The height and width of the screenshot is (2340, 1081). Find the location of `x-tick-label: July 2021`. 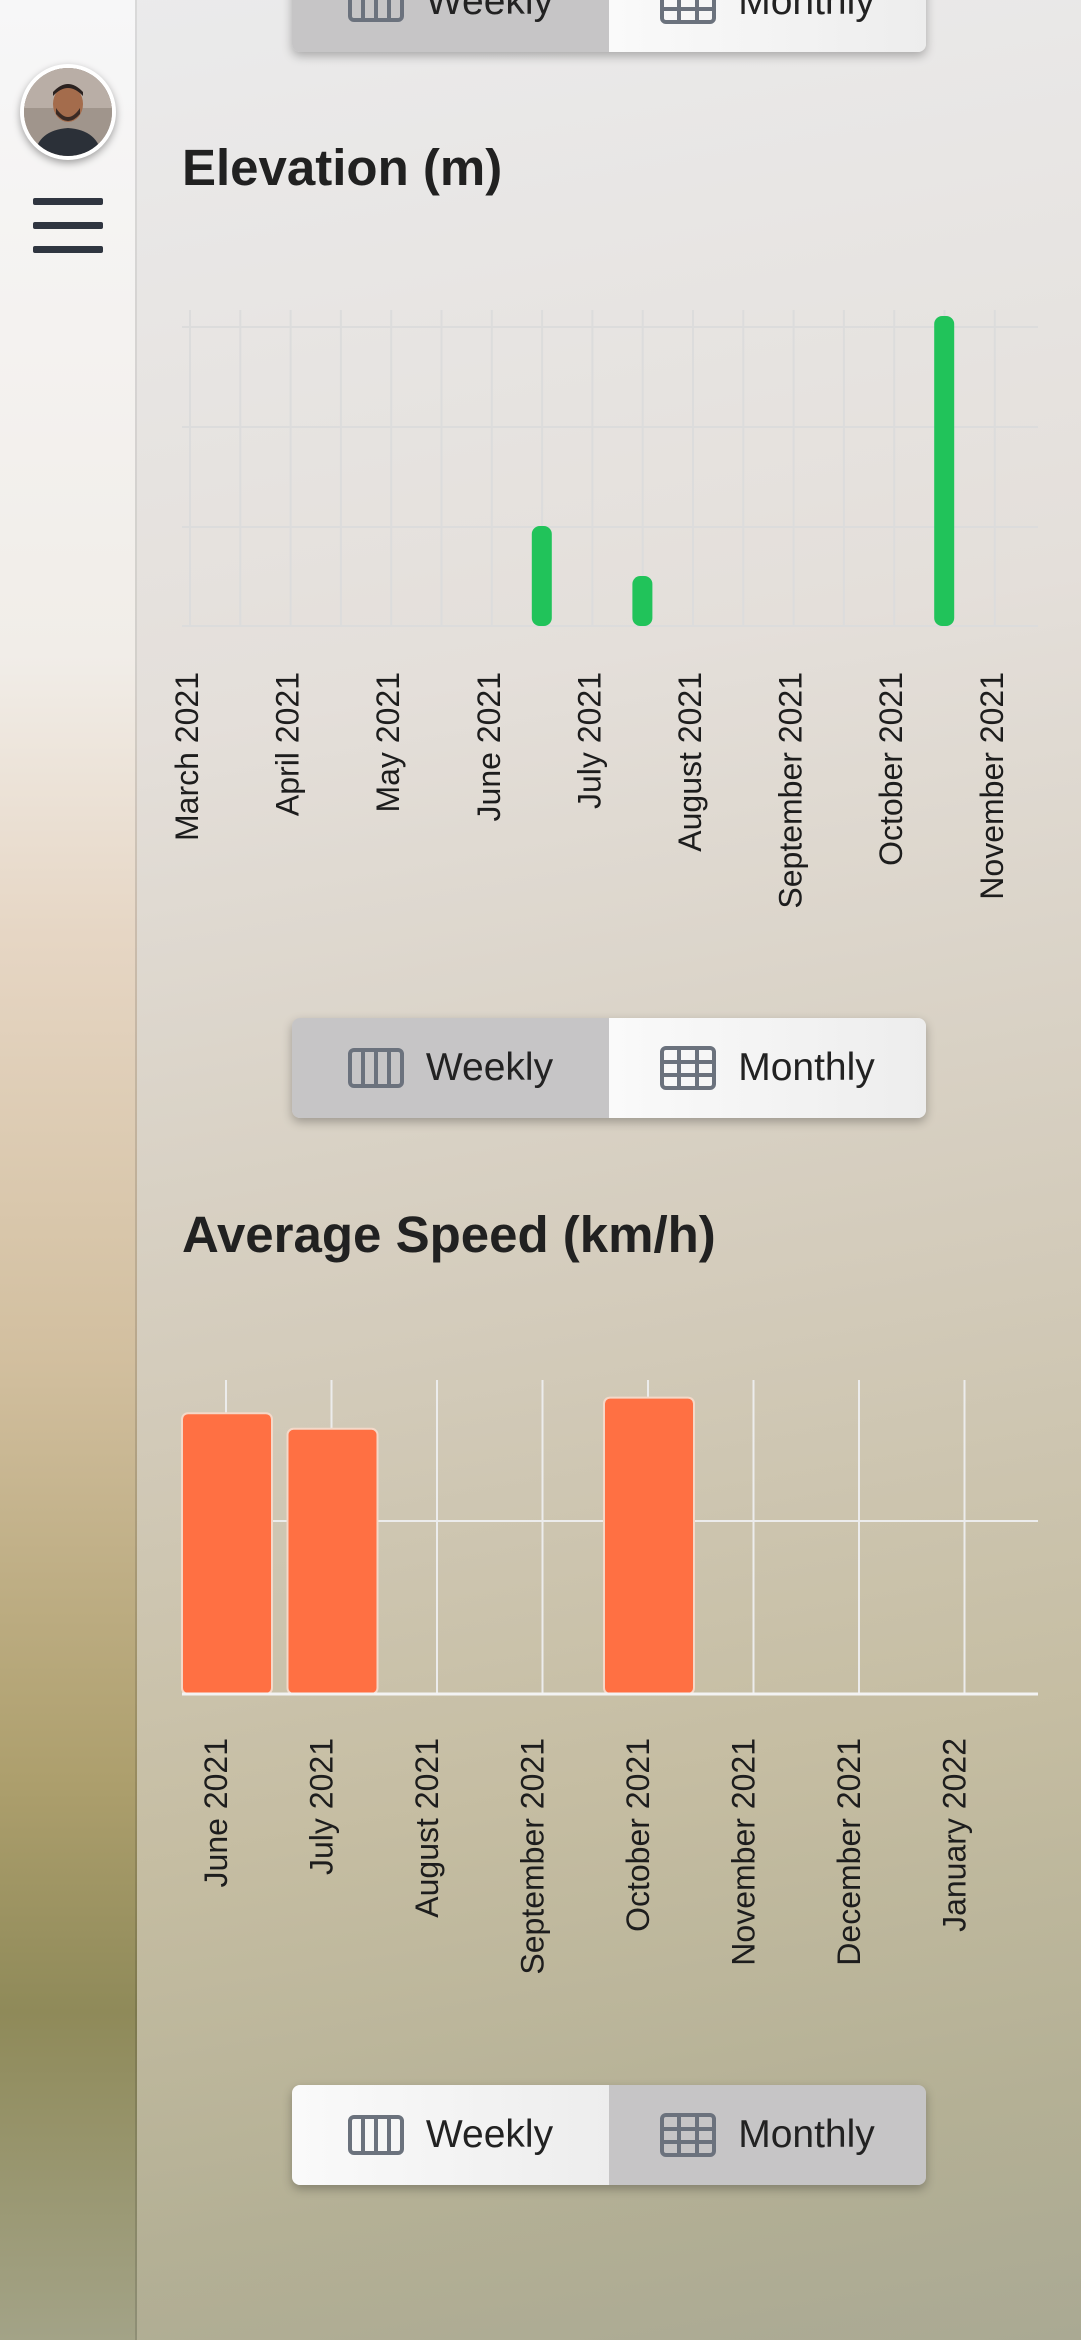

x-tick-label: July 2021 is located at coordinates (322, 1806).